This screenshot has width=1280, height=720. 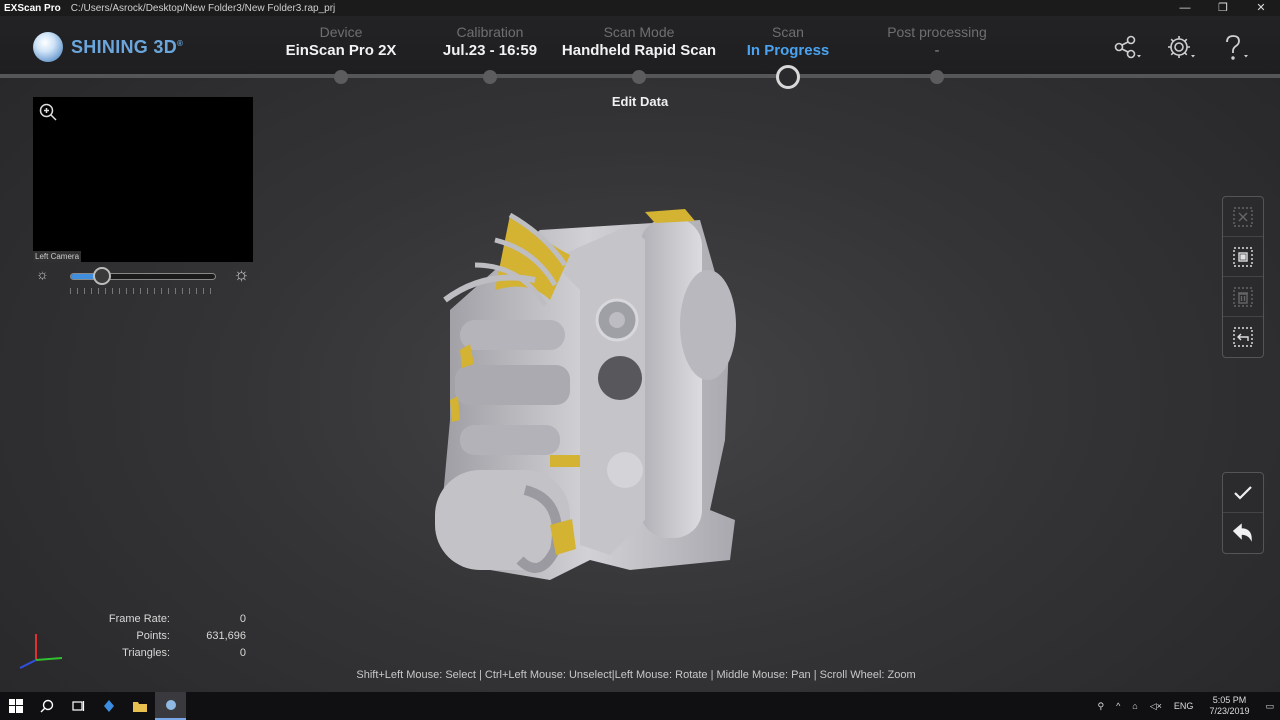 I want to click on step-label: Post processing, so click(x=937, y=32).